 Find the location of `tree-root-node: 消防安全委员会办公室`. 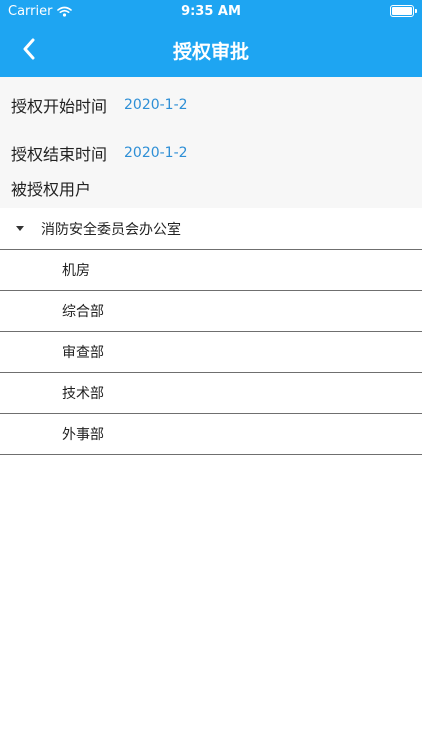

tree-root-node: 消防安全委员会办公室 is located at coordinates (211, 229).